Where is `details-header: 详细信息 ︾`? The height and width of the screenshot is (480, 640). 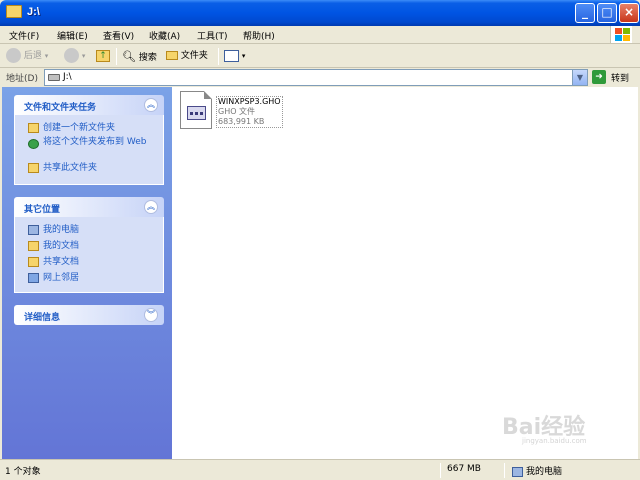 details-header: 详细信息 ︾ is located at coordinates (89, 315).